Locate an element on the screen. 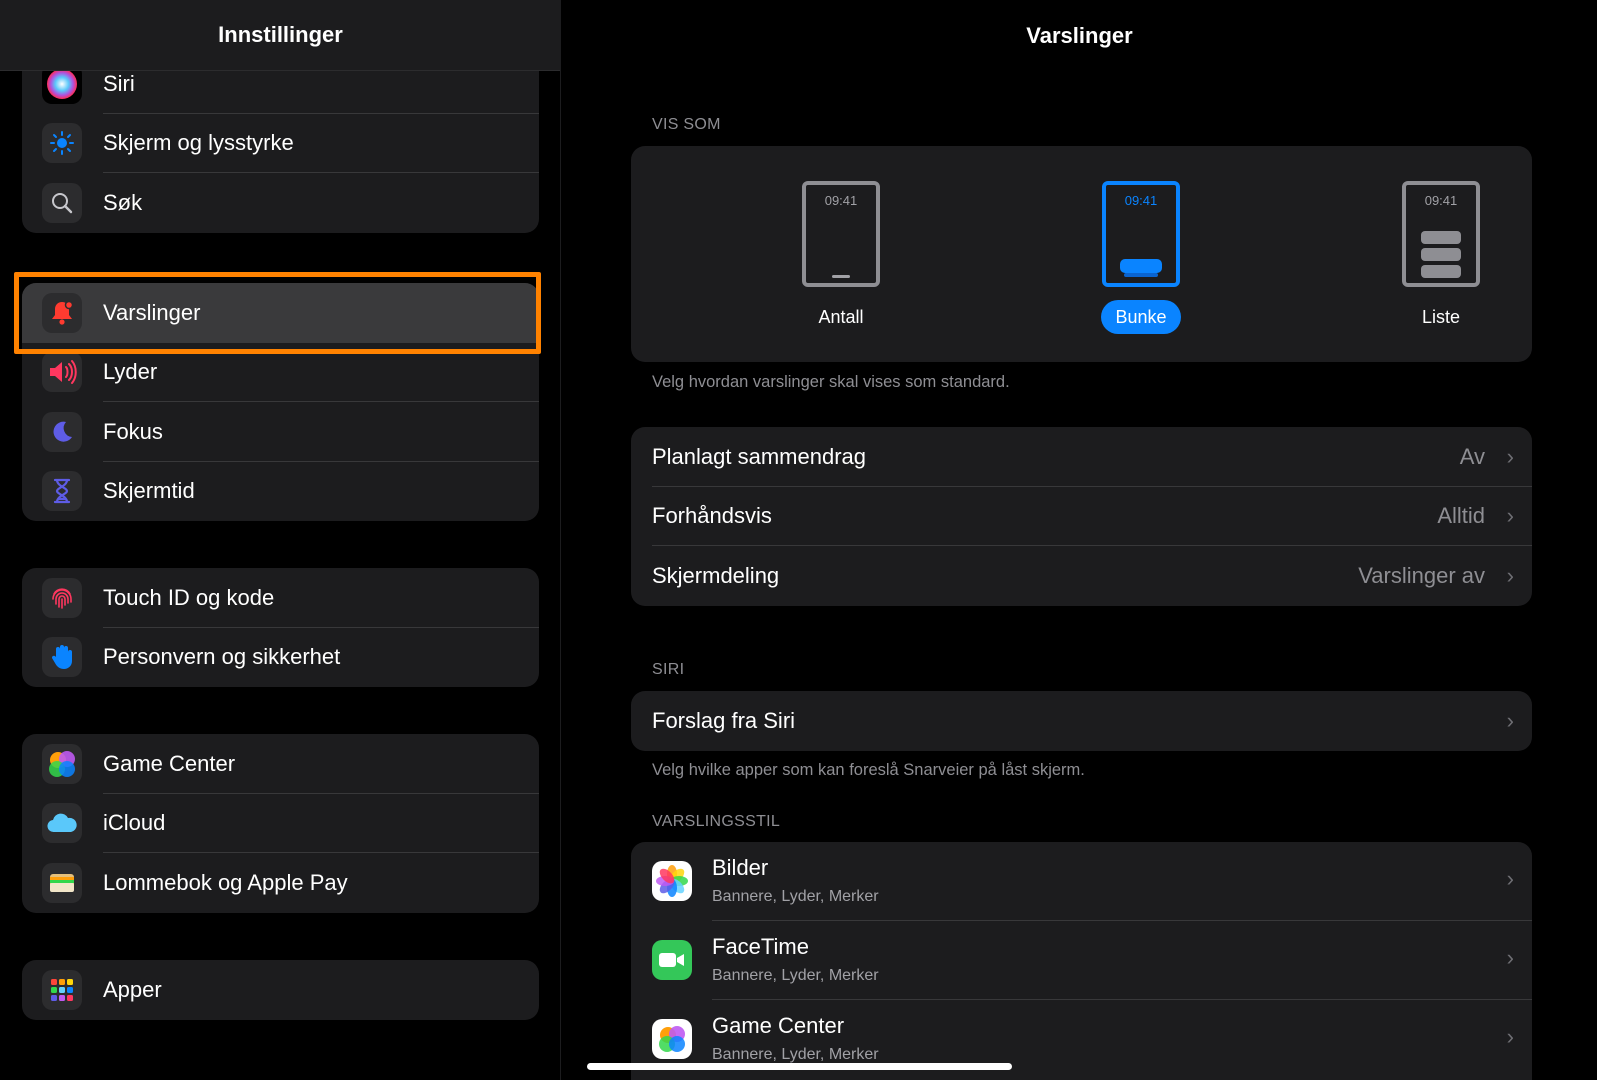 This screenshot has width=1597, height=1080. siri-card: Forslag fra Siri › is located at coordinates (1081, 721).